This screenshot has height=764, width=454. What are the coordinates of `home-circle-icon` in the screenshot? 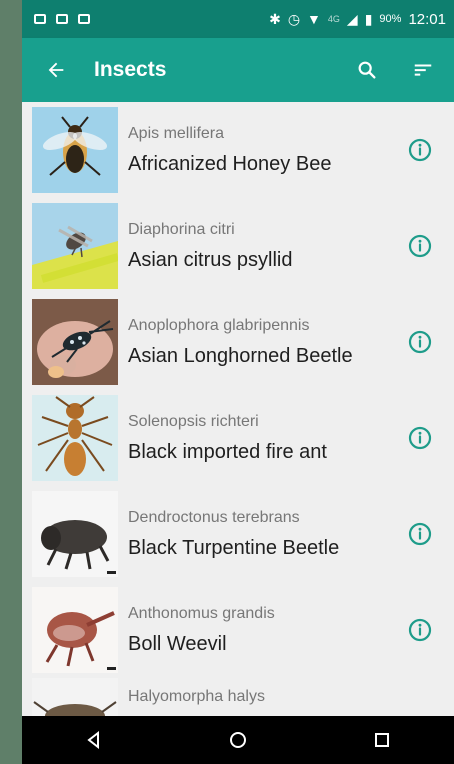 It's located at (238, 740).